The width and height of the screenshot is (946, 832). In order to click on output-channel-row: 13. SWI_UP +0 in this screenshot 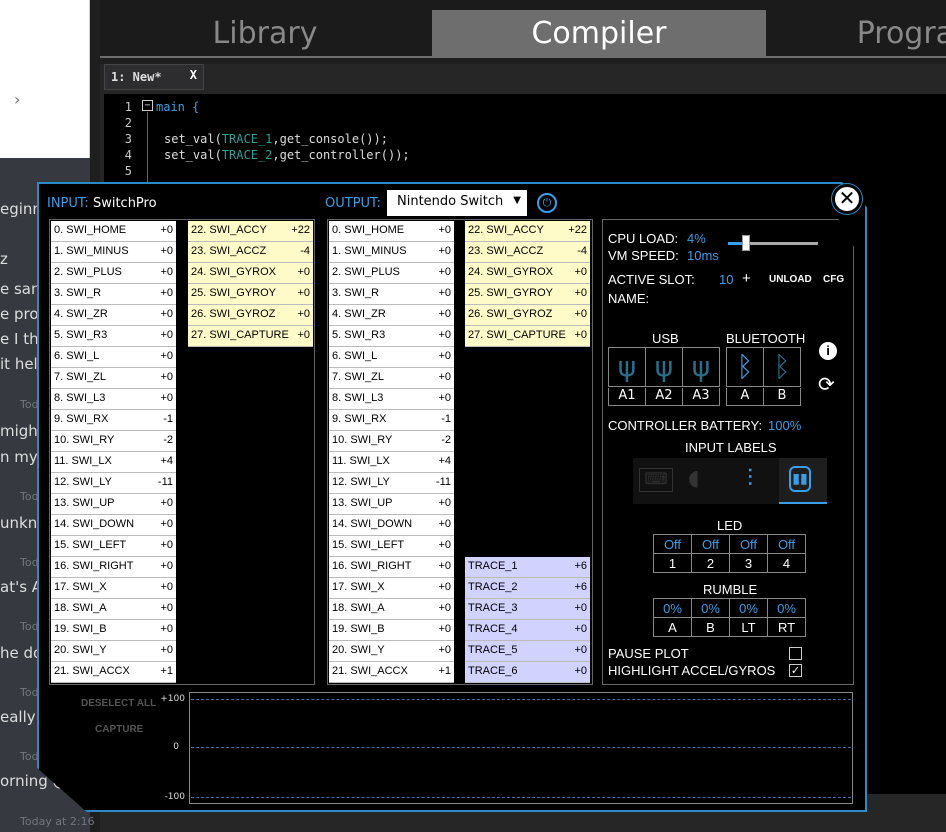, I will do `click(391, 504)`.